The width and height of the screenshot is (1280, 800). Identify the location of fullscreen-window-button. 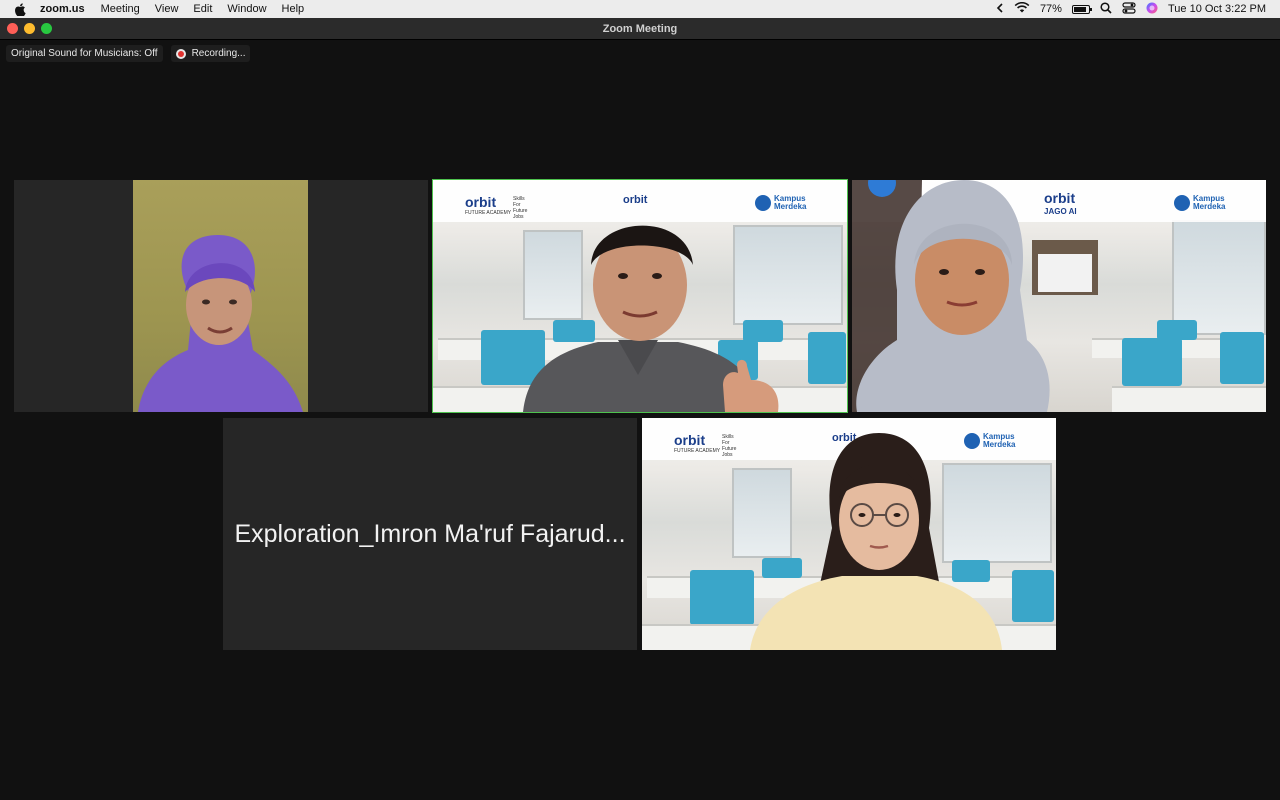
(46, 28).